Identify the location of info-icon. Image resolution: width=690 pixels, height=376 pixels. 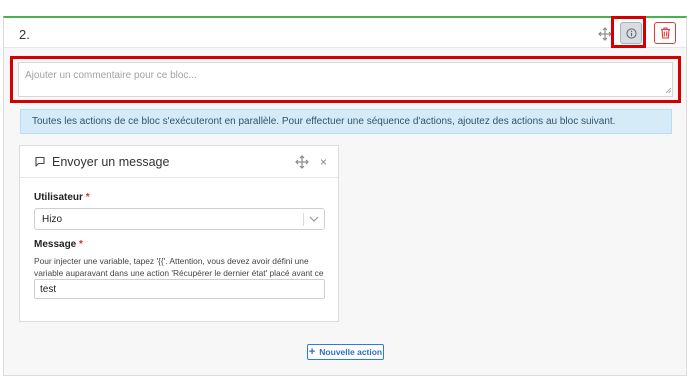
(631, 33).